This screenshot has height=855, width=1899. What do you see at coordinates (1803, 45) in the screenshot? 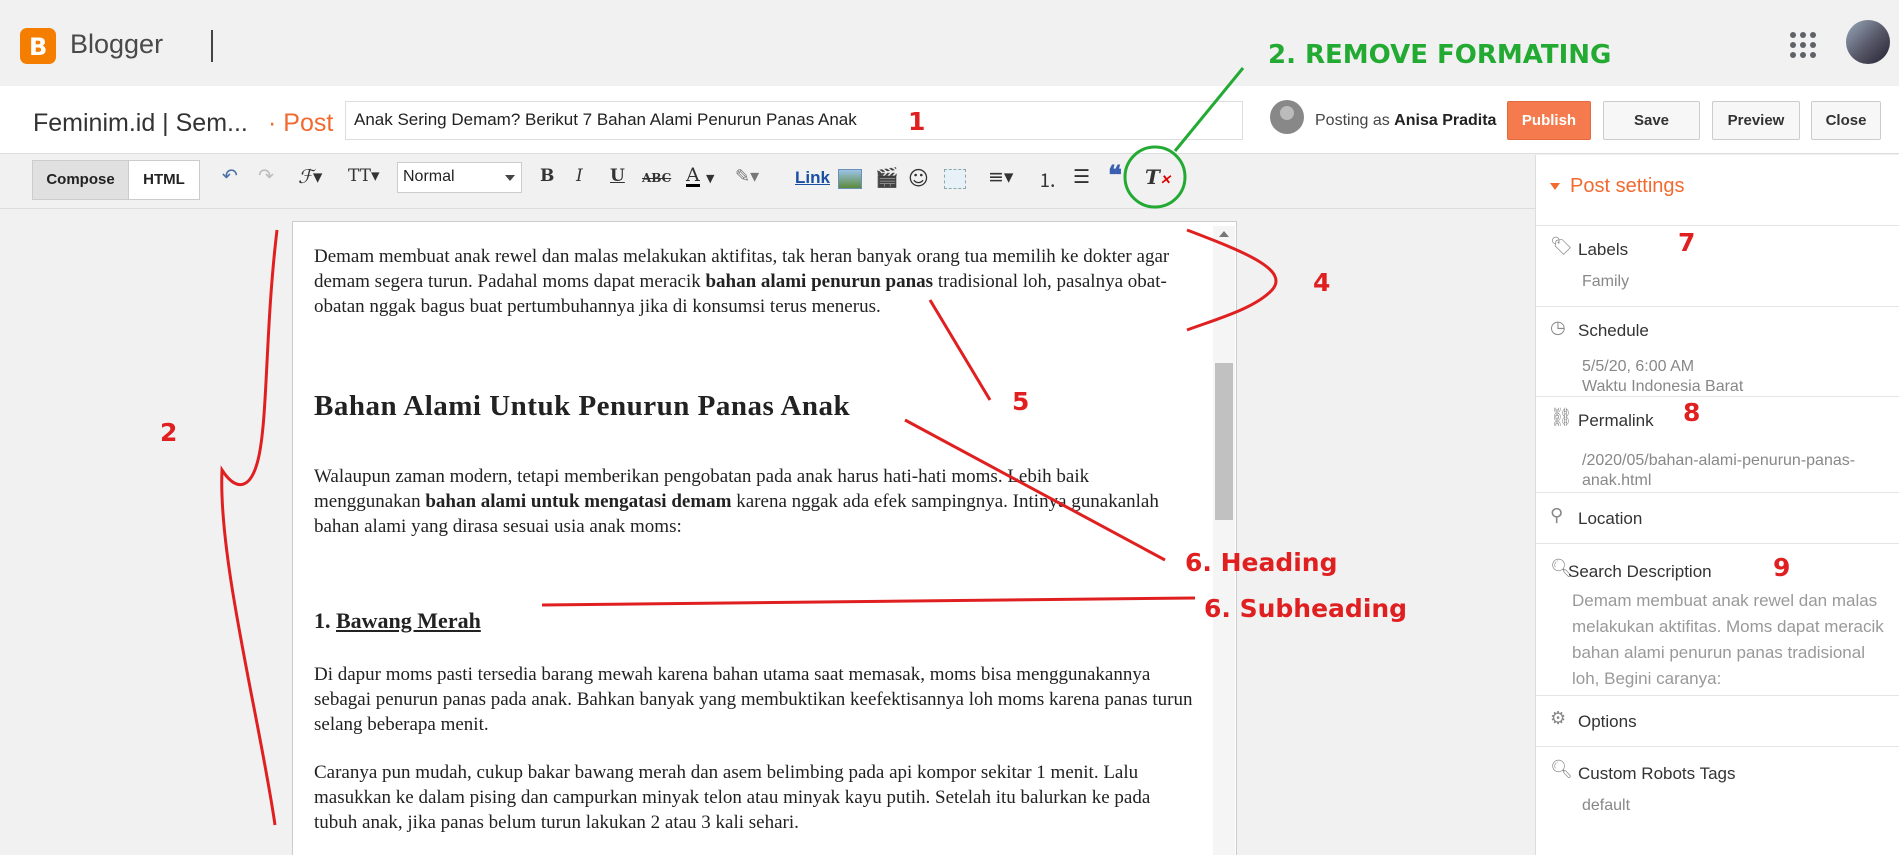
I see `apps-grid-icon` at bounding box center [1803, 45].